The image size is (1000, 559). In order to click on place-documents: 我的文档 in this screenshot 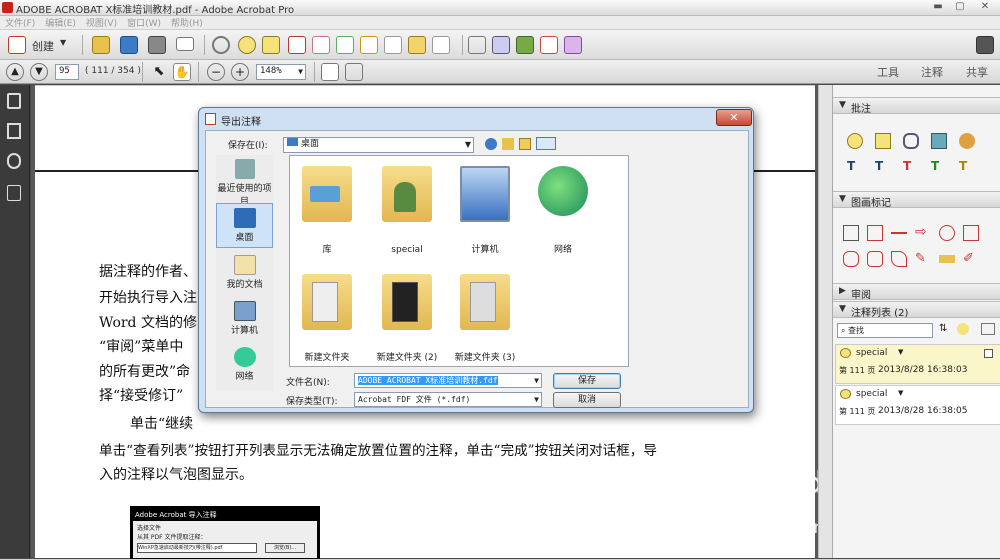, I will do `click(244, 273)`.